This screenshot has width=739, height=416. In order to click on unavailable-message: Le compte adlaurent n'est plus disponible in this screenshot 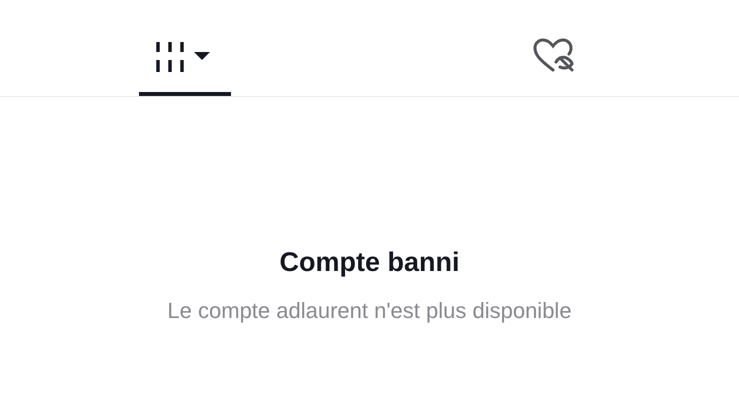, I will do `click(369, 311)`.